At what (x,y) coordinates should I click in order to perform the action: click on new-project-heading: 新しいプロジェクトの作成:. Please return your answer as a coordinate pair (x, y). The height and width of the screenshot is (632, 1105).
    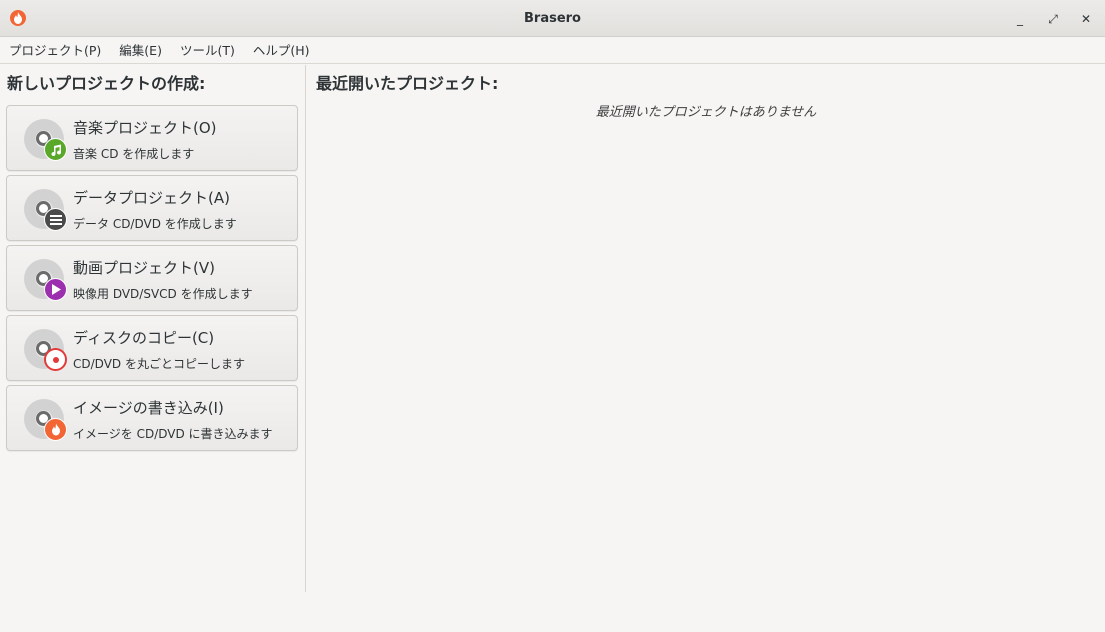
    Looking at the image, I should click on (106, 83).